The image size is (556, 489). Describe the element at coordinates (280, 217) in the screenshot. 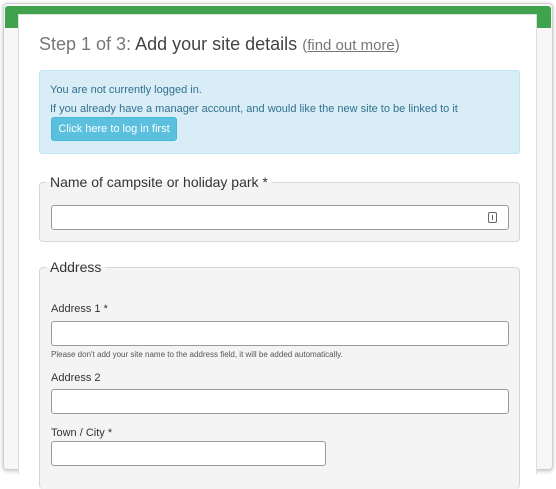

I see `site-name-input` at that location.